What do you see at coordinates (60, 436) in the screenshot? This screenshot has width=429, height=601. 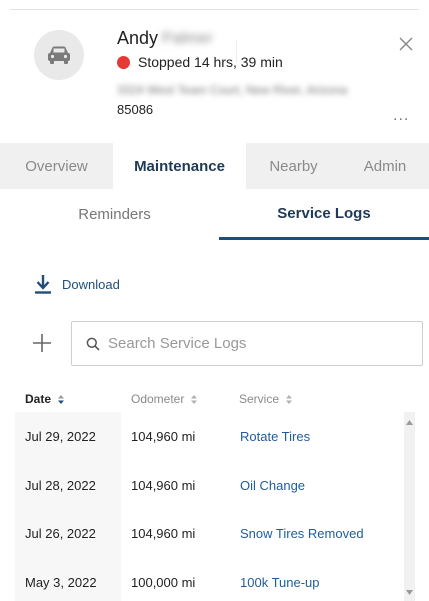 I see `cell-date: Jul 29, 2022` at bounding box center [60, 436].